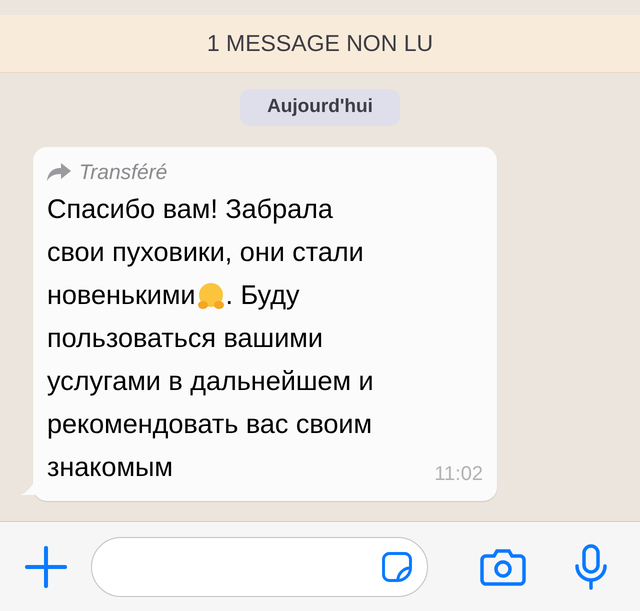  Describe the element at coordinates (263, 295) in the screenshot. I see `message-line: . Буду` at that location.